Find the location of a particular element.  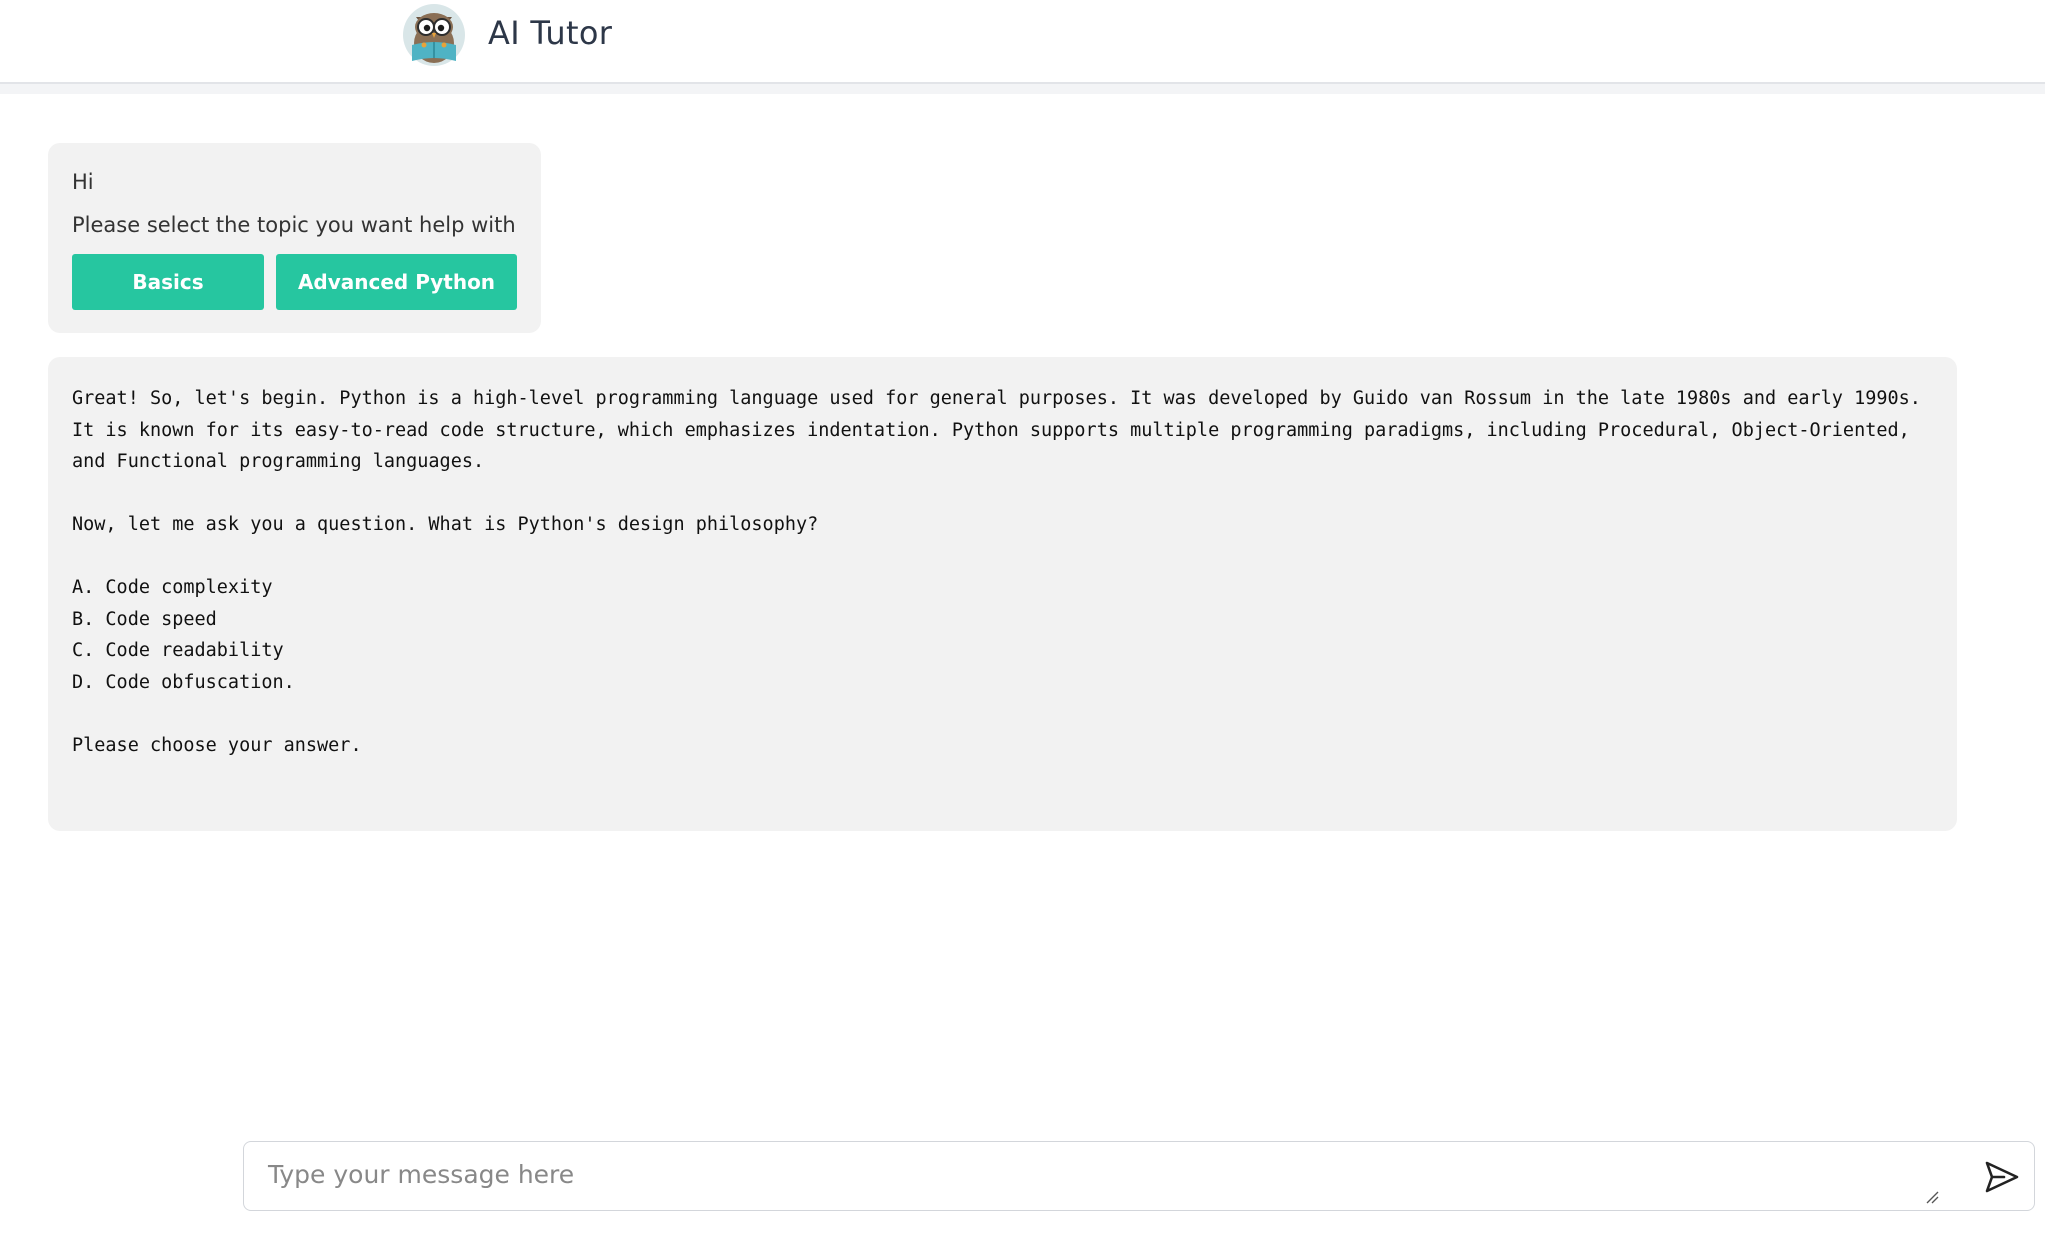

message-input is located at coordinates (1139, 1176).